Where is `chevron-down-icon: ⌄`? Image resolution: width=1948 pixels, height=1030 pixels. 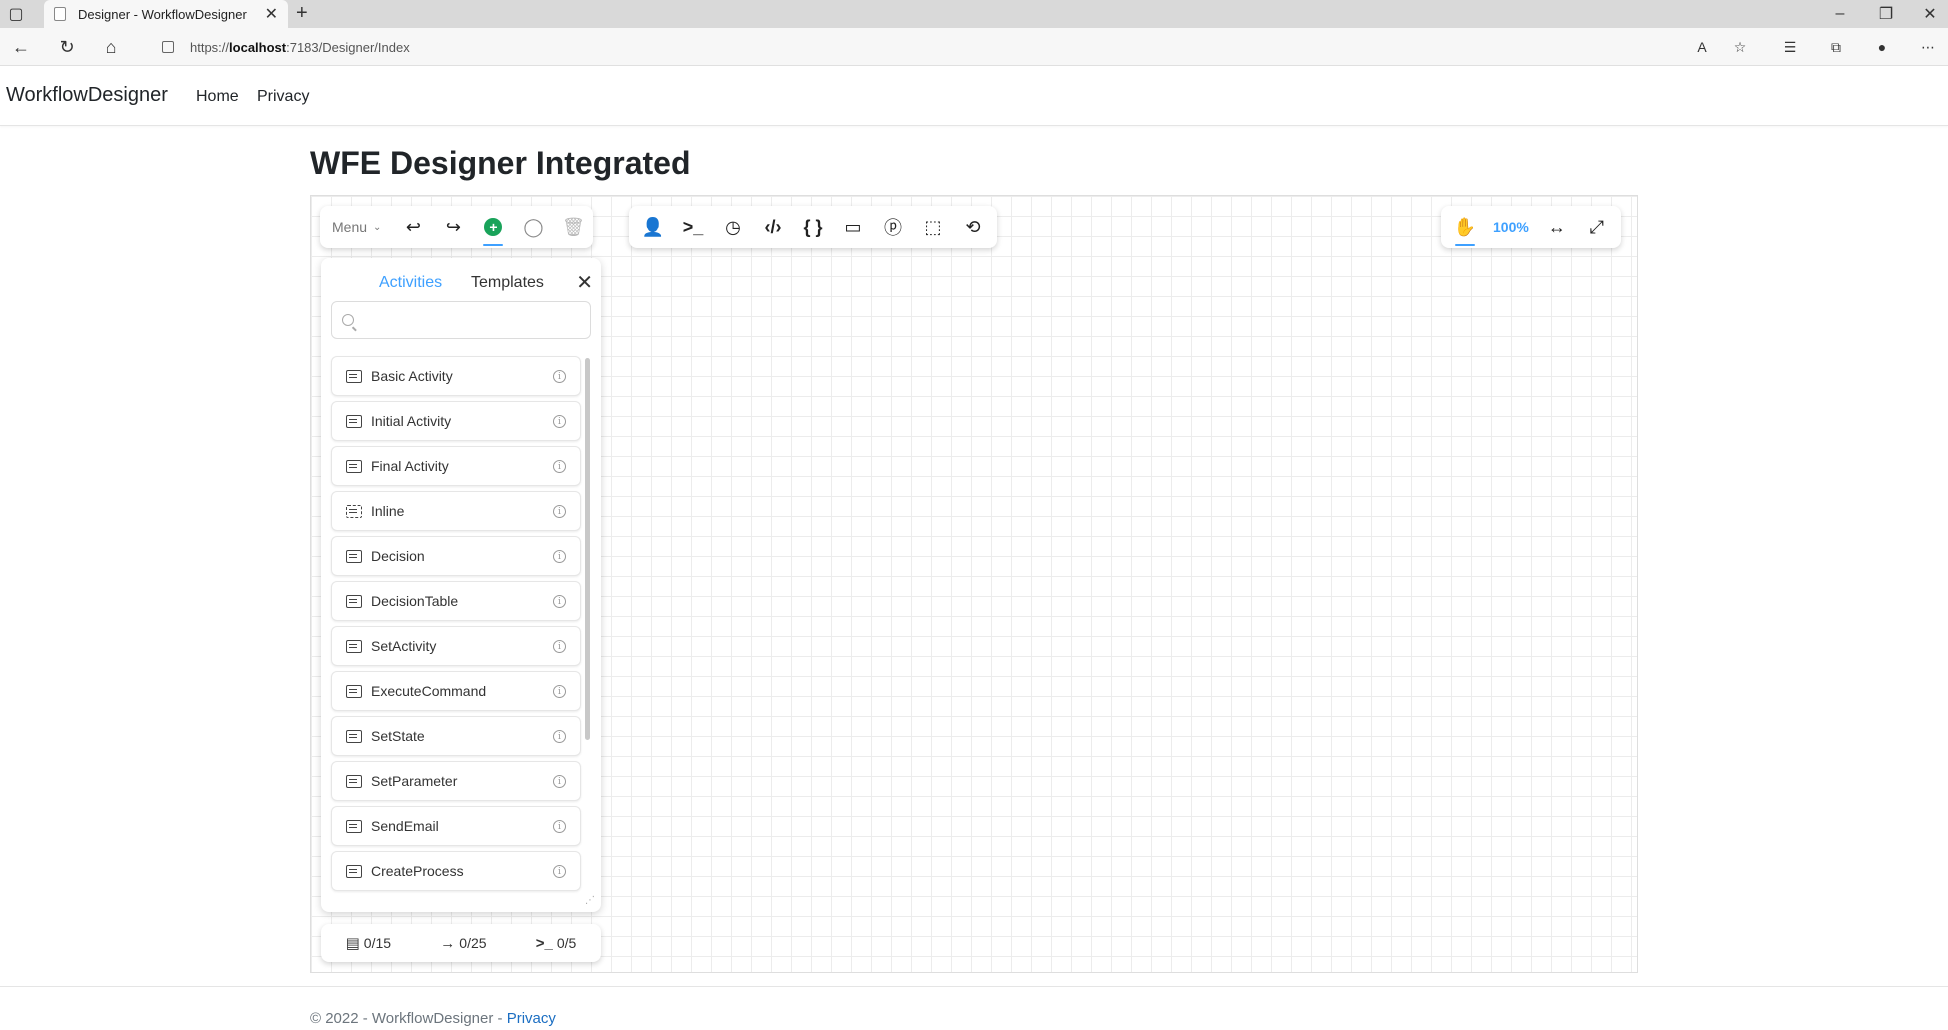 chevron-down-icon: ⌄ is located at coordinates (377, 227).